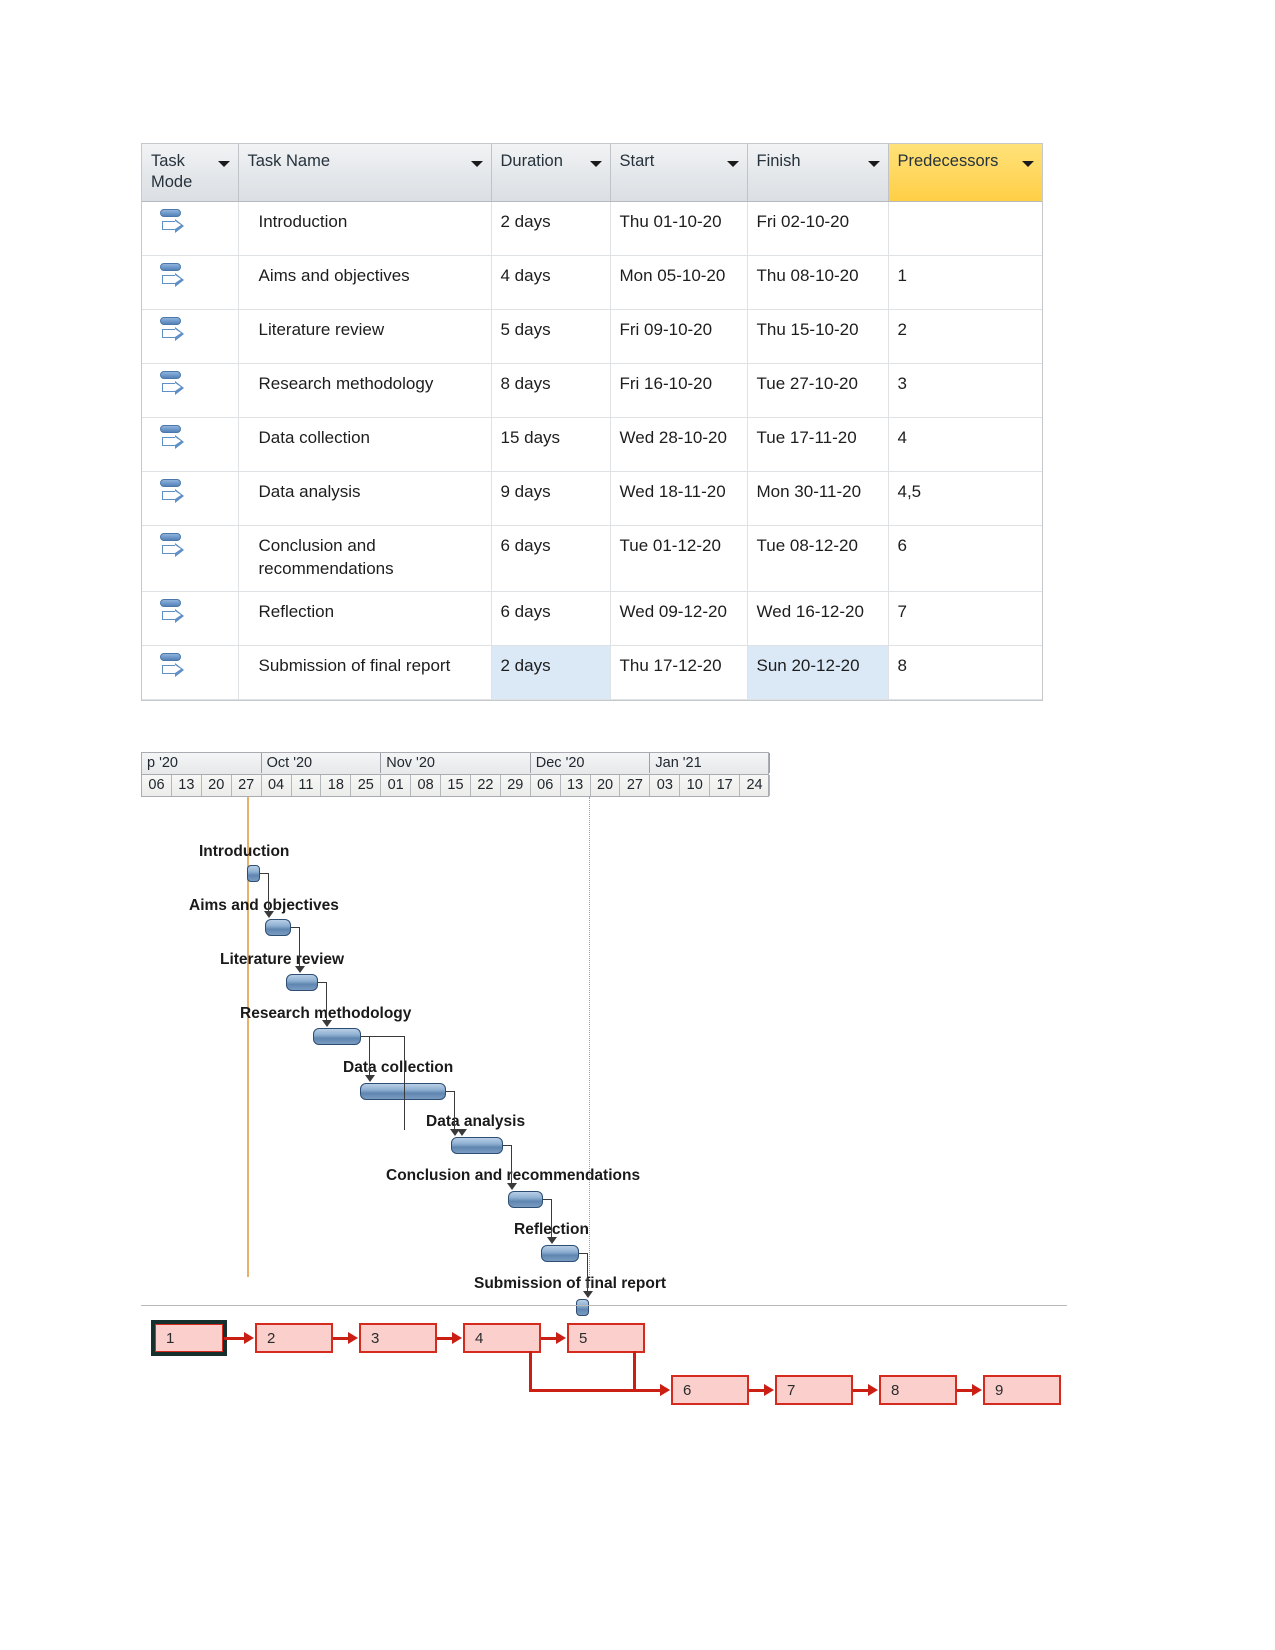  I want to click on task-name-cell: Research methodology, so click(365, 391).